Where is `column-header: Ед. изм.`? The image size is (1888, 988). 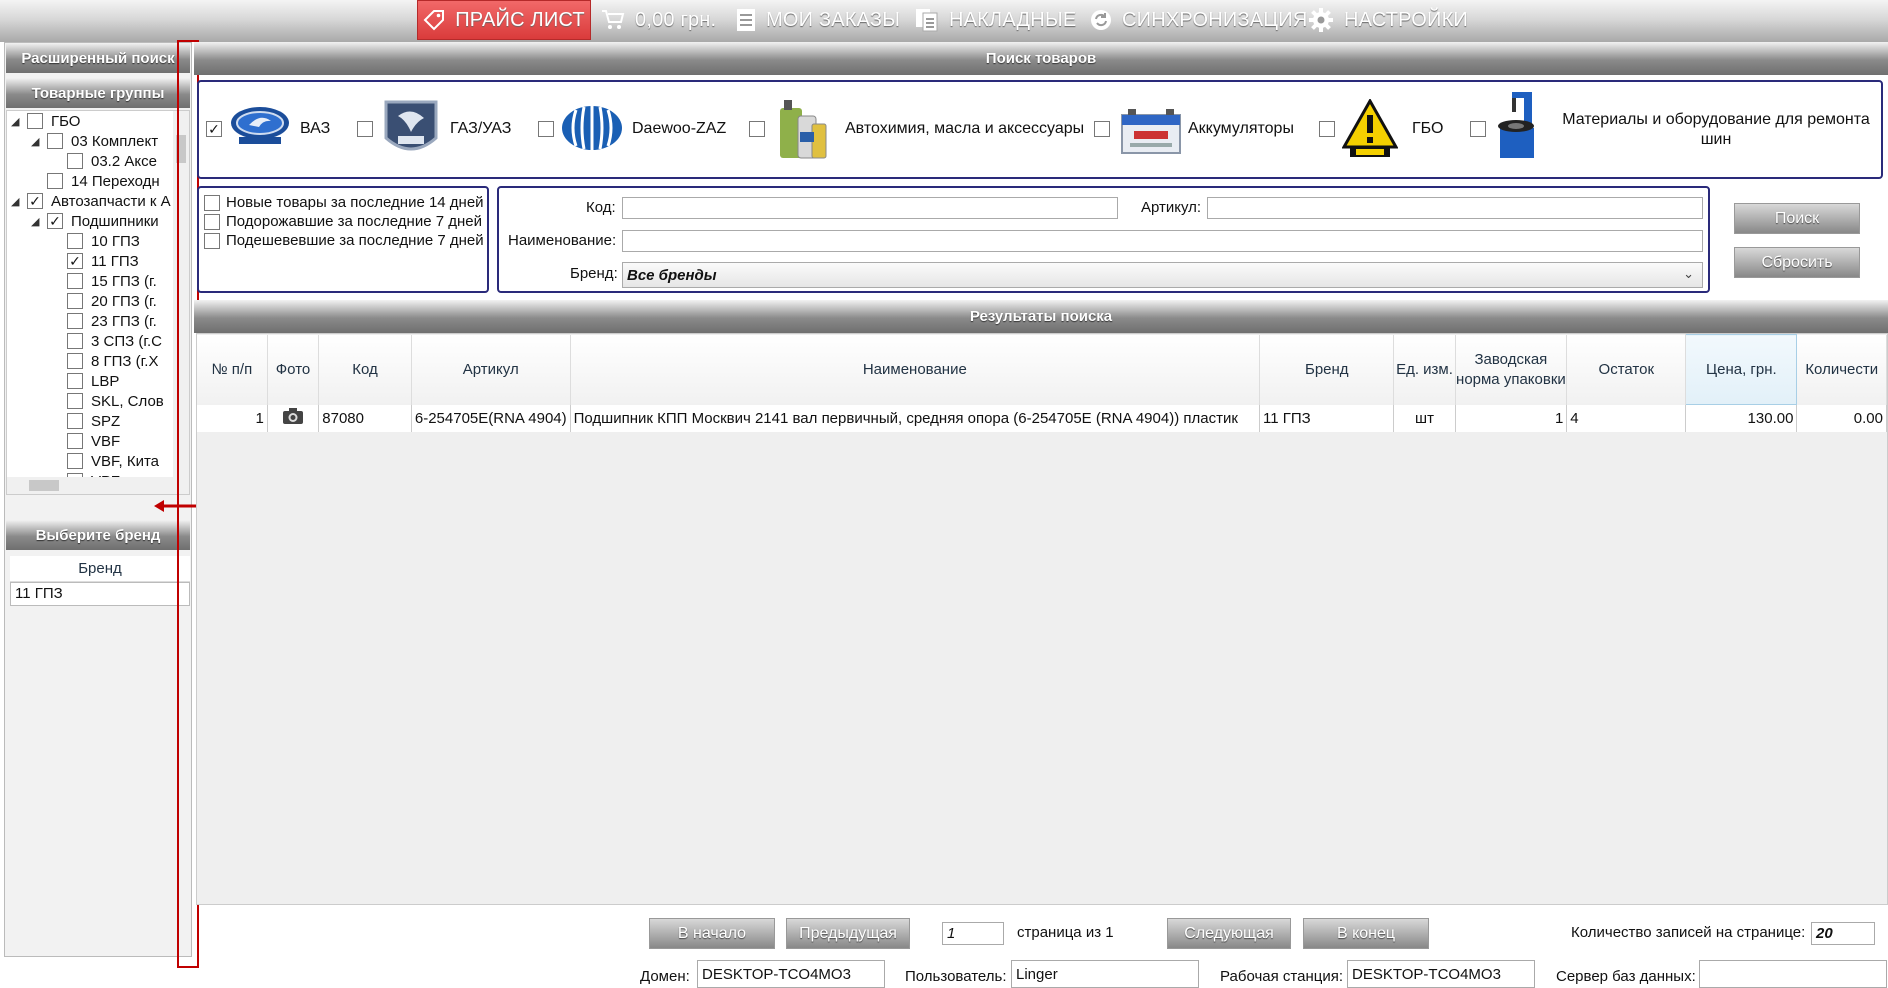
column-header: Ед. изм. is located at coordinates (1424, 369).